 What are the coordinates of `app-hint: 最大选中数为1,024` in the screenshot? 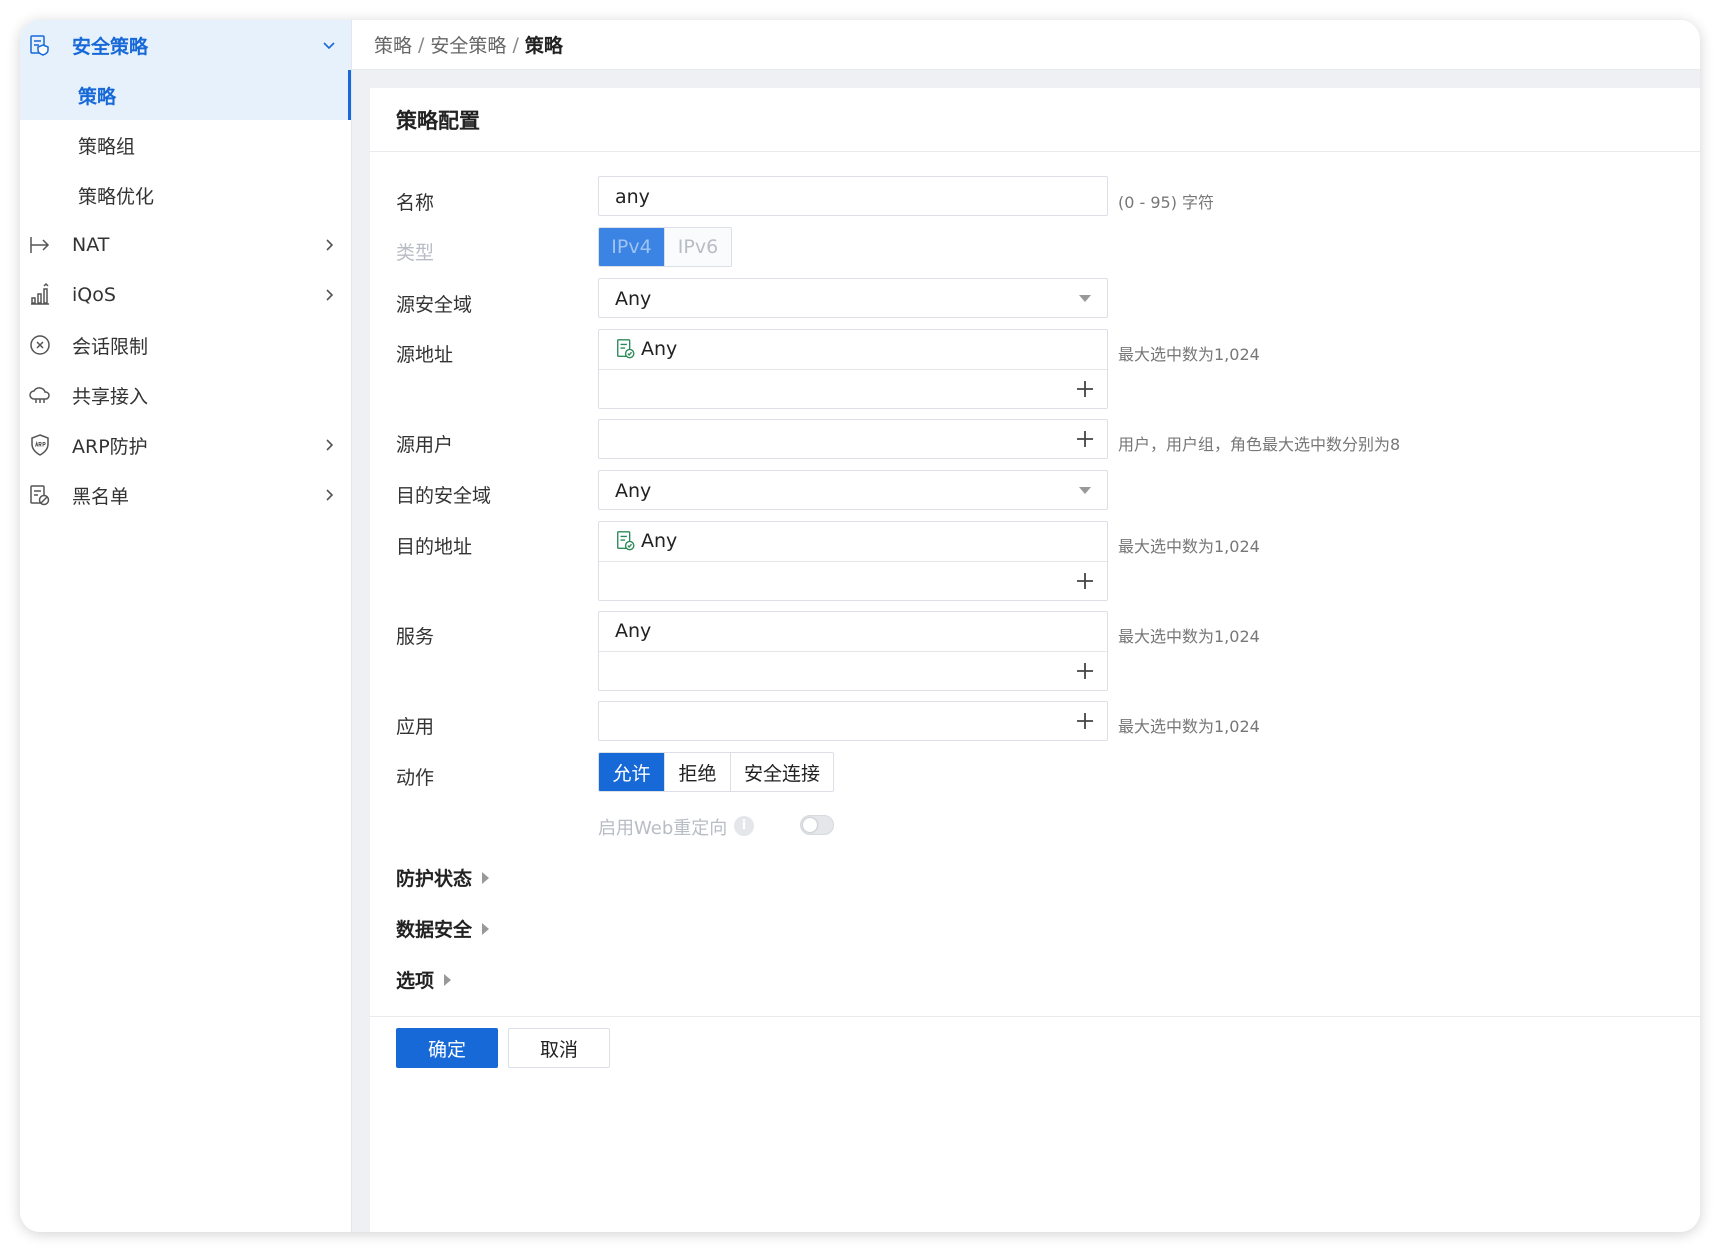 It's located at (1189, 726).